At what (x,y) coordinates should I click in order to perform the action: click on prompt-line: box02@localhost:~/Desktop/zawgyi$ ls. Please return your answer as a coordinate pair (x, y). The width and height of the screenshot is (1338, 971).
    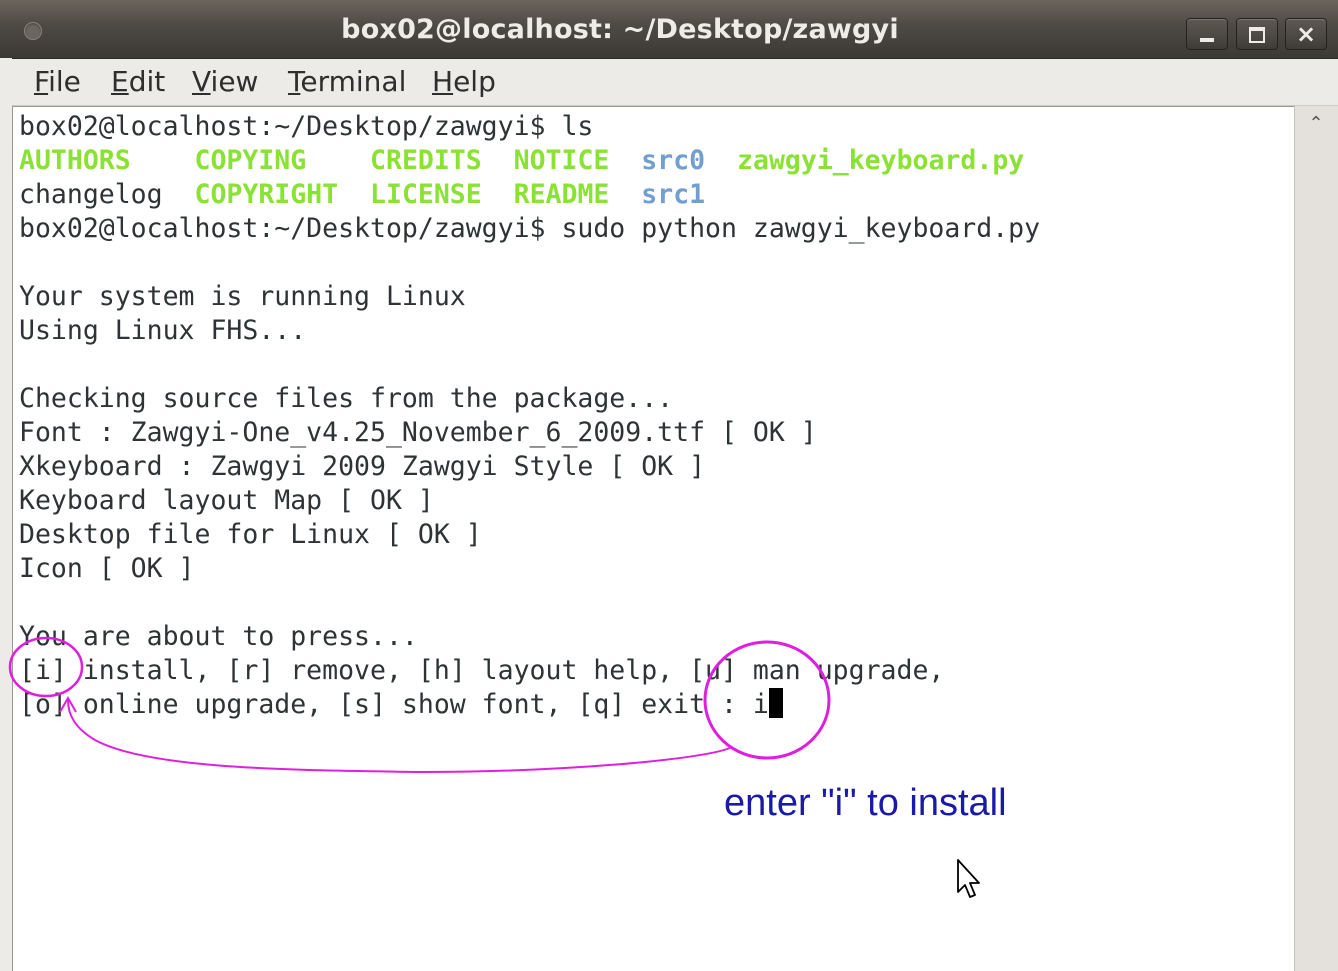
    Looking at the image, I should click on (306, 126).